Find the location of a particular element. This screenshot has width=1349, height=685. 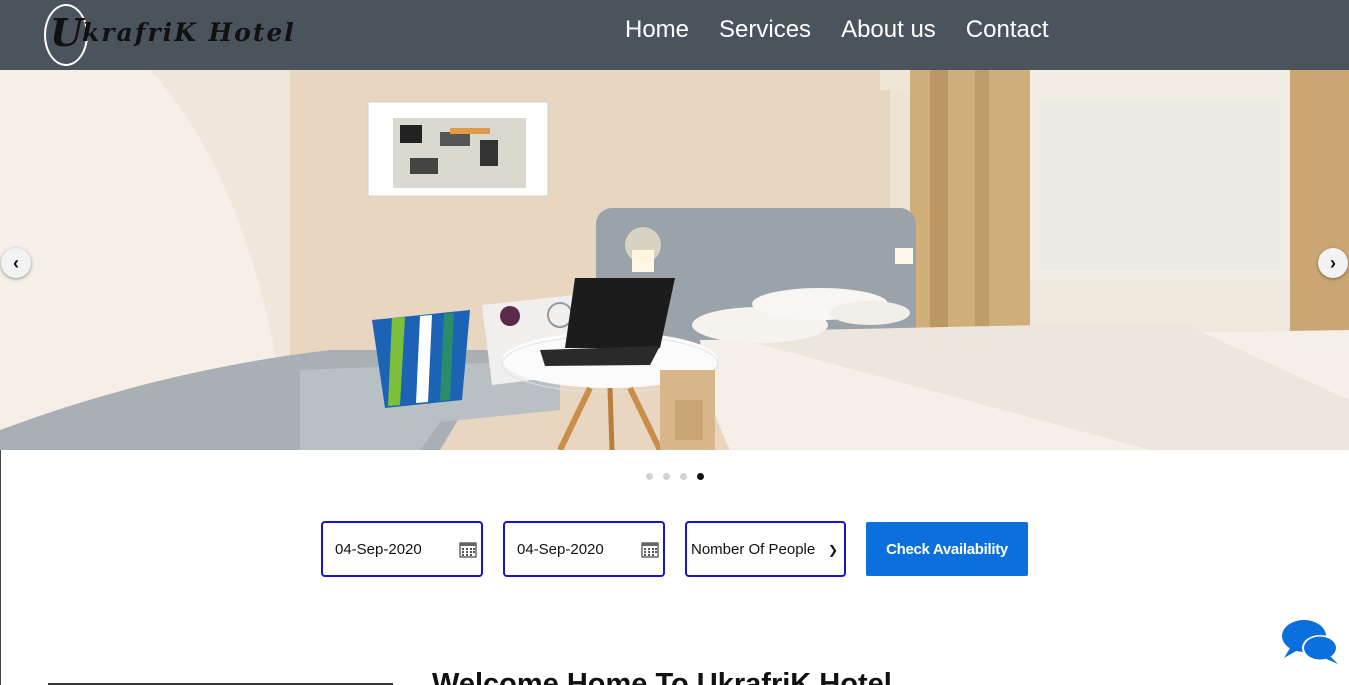

carousel-next-button: › is located at coordinates (1333, 263).